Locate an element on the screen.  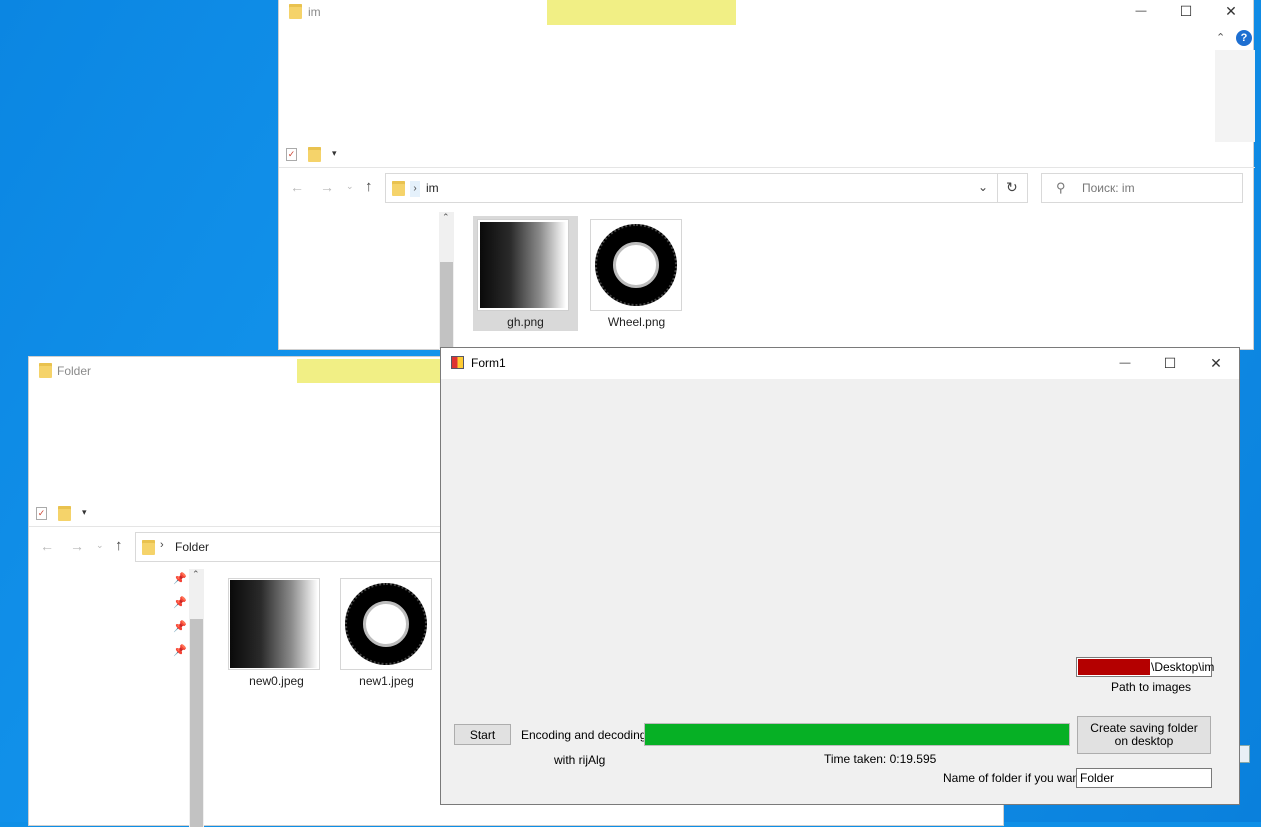
search-icon: ⚲ is located at coordinates (1061, 187).